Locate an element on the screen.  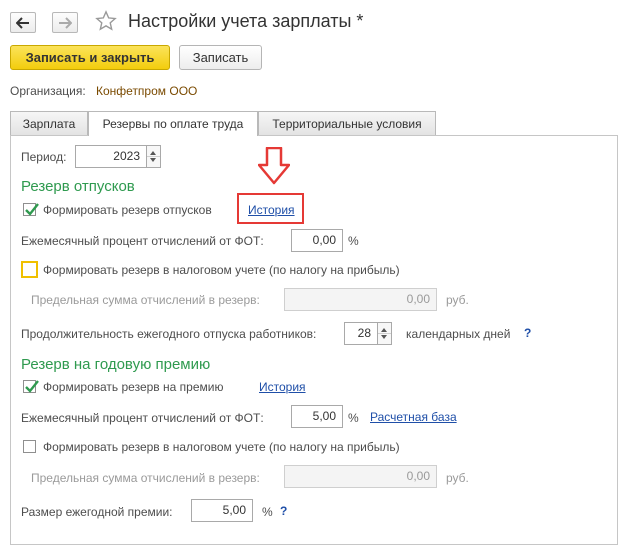
vacation-reserve-checkbox is located at coordinates (31, 209).